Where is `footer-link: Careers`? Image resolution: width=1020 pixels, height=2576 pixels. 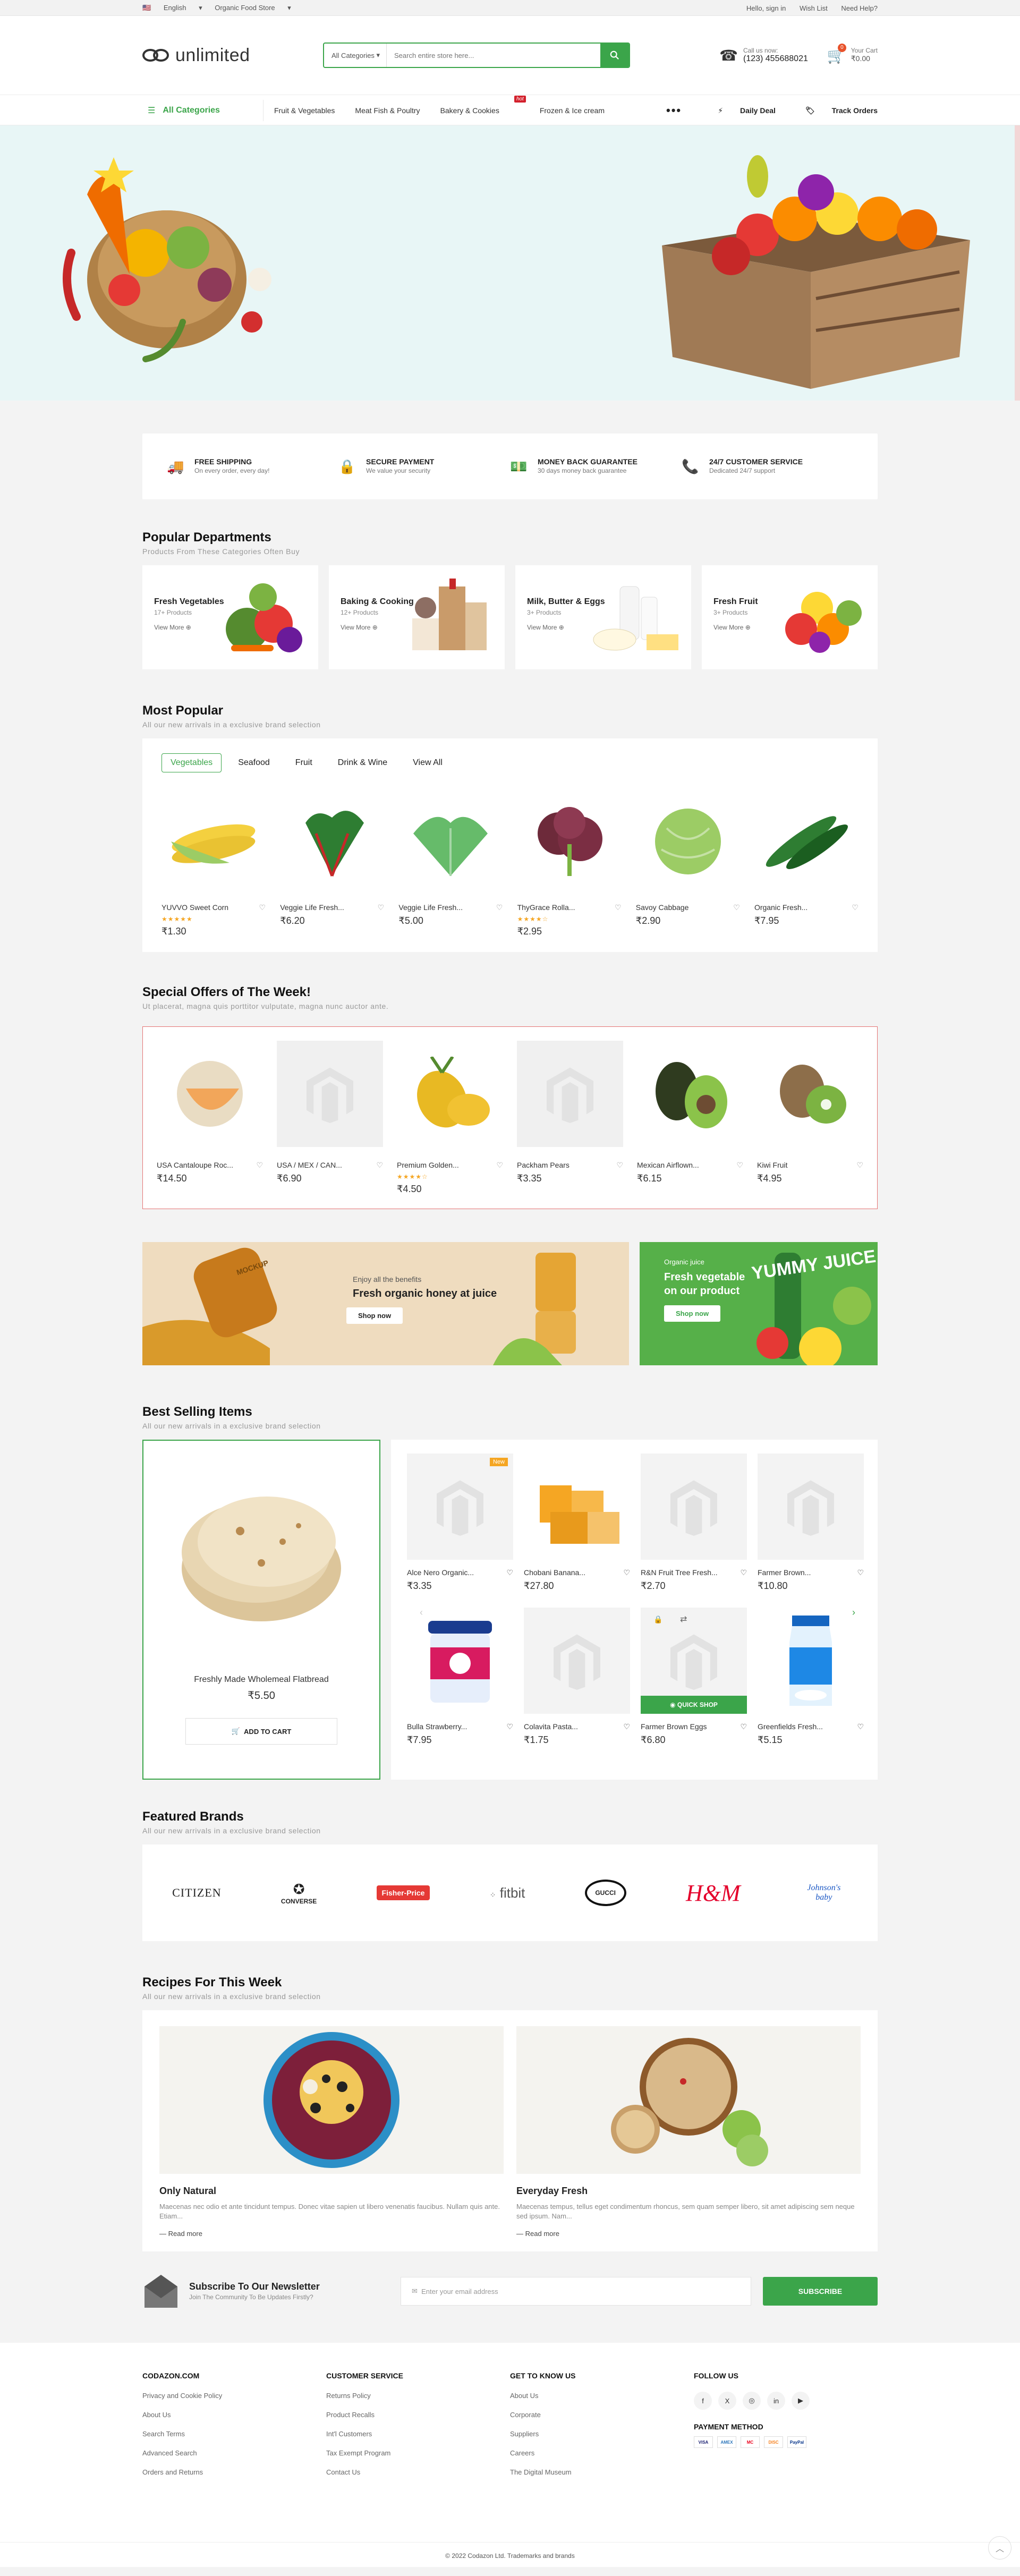 footer-link: Careers is located at coordinates (602, 2453).